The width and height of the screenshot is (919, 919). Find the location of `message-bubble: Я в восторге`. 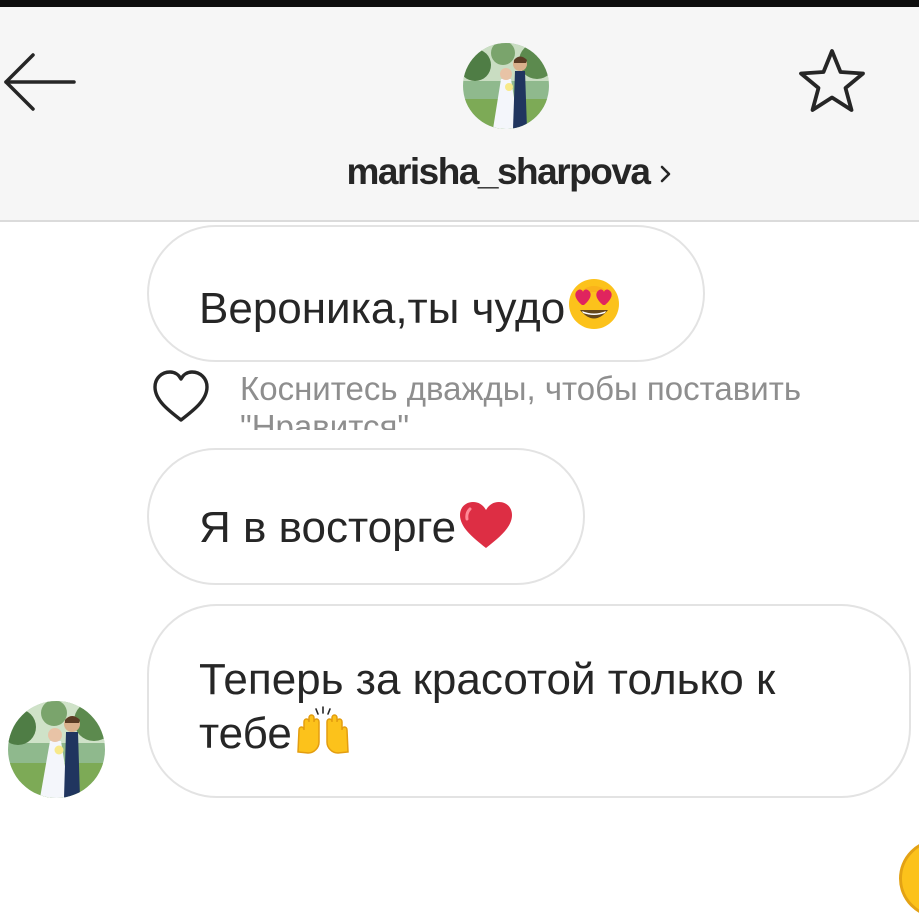

message-bubble: Я в восторге is located at coordinates (366, 516).